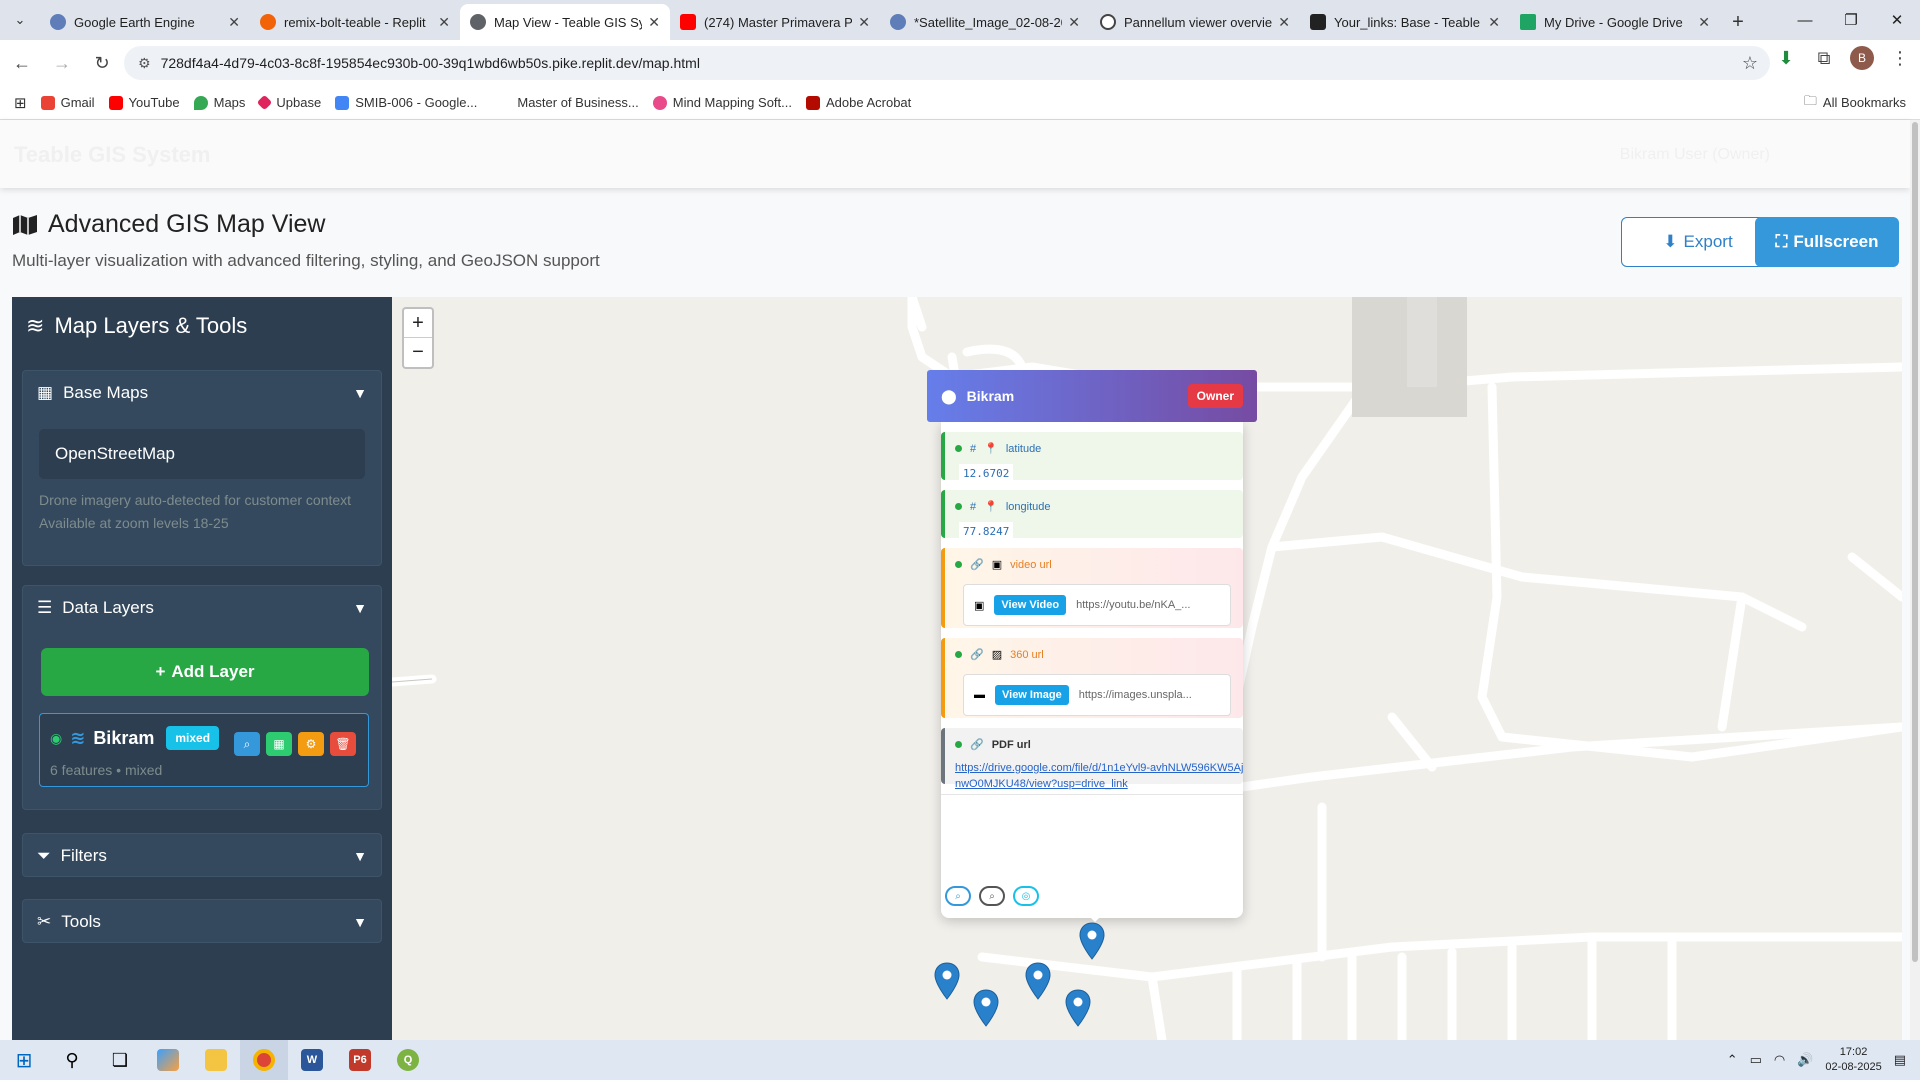 This screenshot has width=1920, height=1080. I want to click on network-icon: ▭, so click(1756, 1060).